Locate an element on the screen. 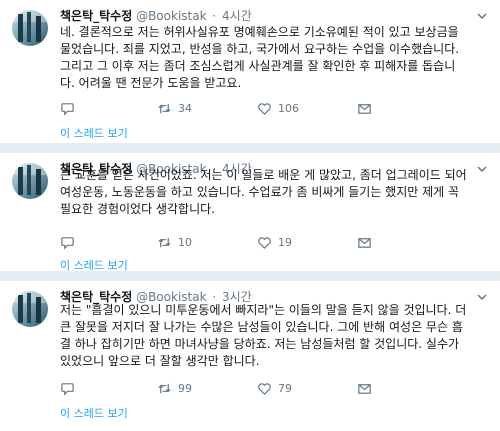 The image size is (500, 431). tweet-actions: 34 106 is located at coordinates (270, 109).